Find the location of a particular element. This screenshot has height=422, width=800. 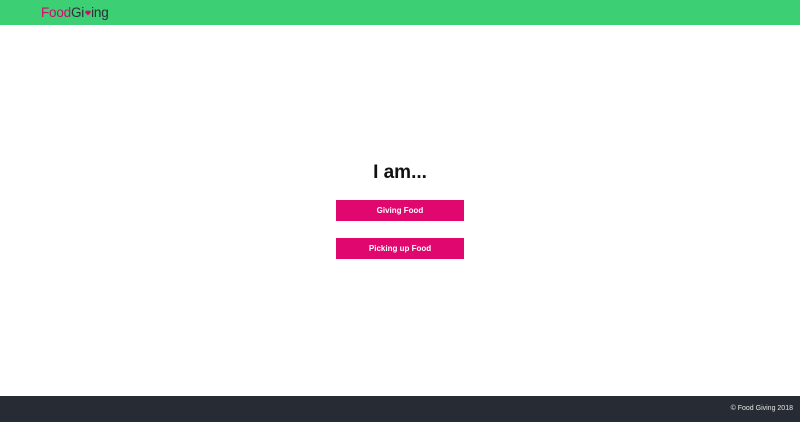

food-giving-logo: Food Gi ing is located at coordinates (75, 12).